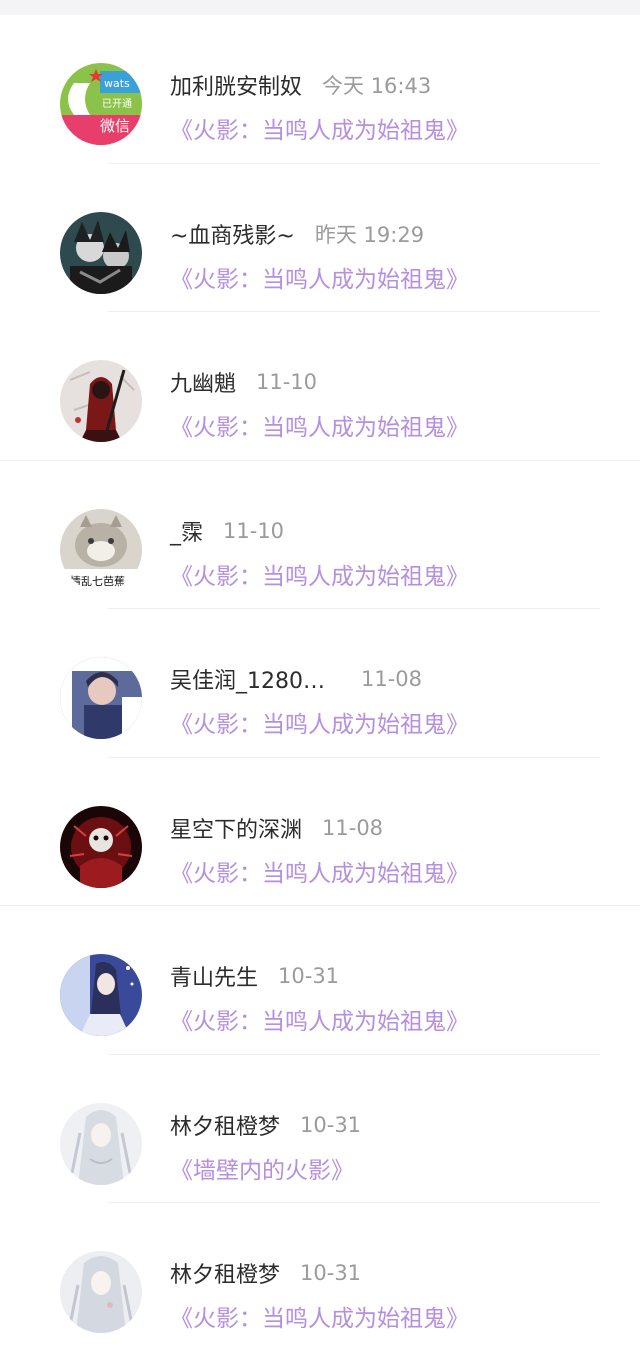 Image resolution: width=640 pixels, height=1352 pixels. What do you see at coordinates (117, 104) in the screenshot?
I see `badge-text: 已开通` at bounding box center [117, 104].